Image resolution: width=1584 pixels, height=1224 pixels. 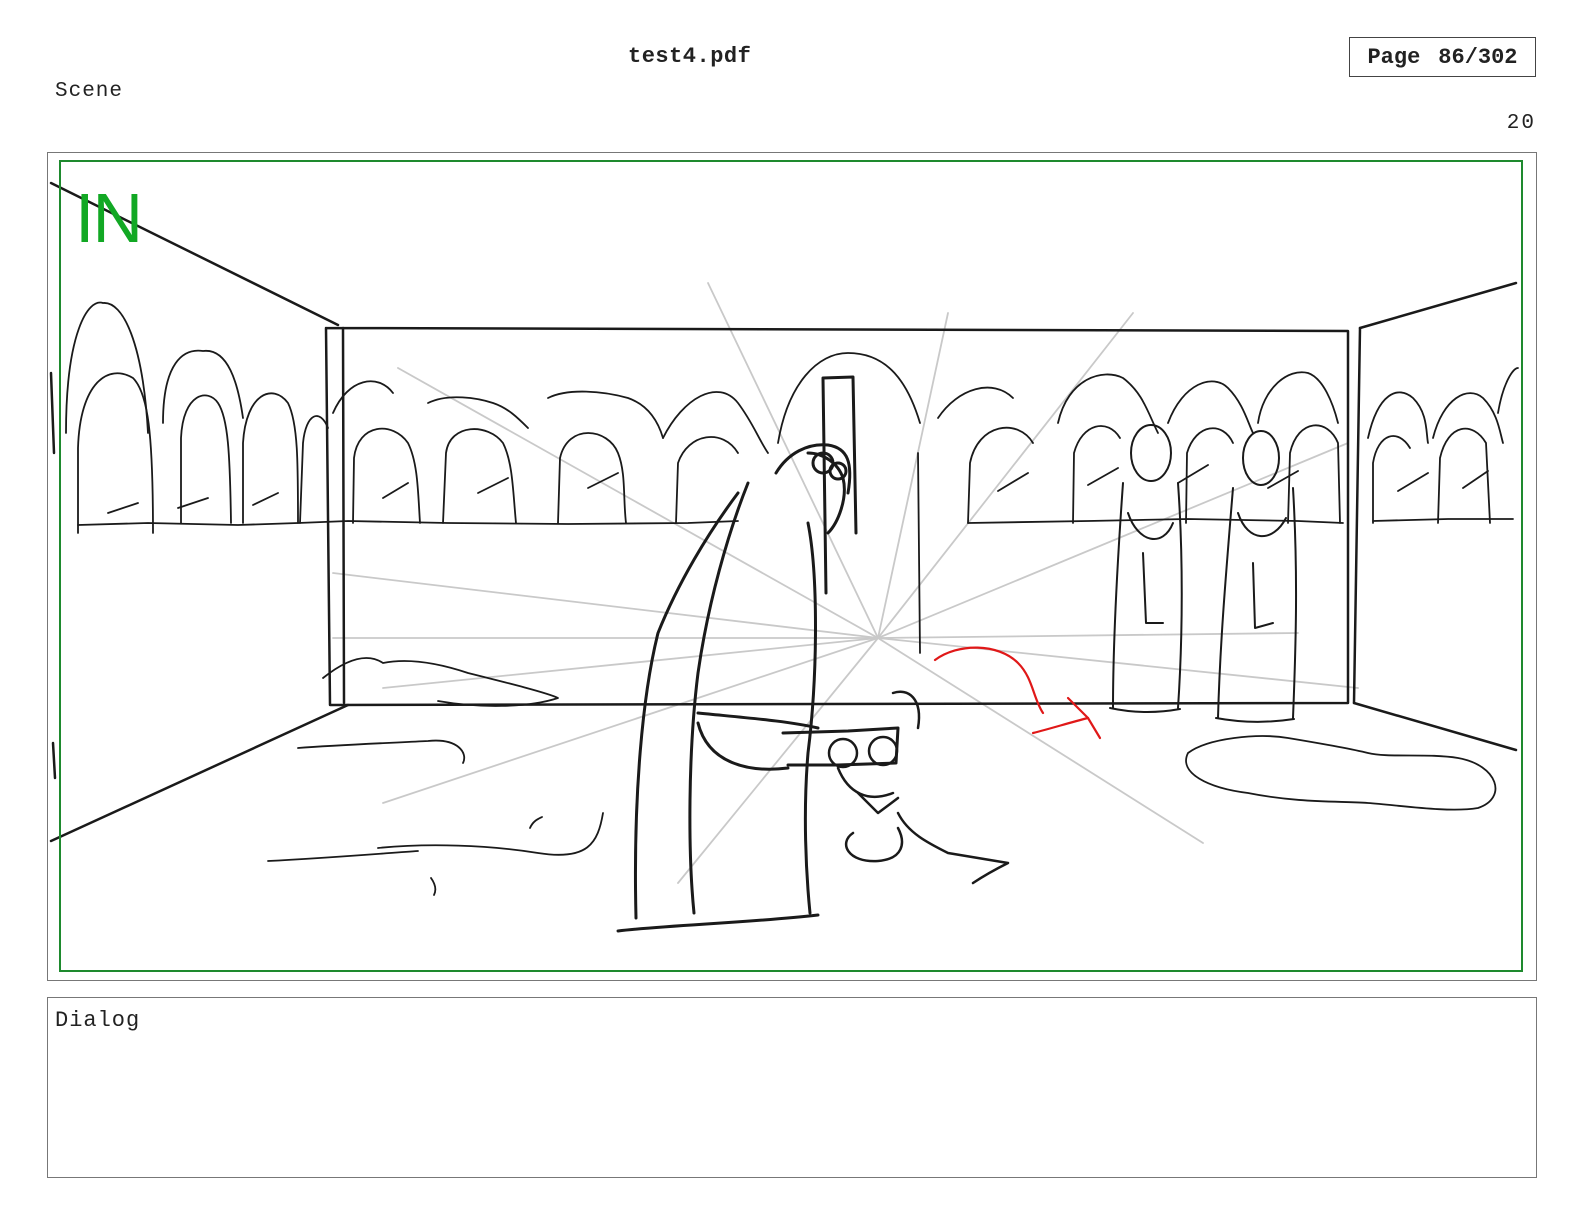 I want to click on page-value: 86/302, so click(x=1478, y=57).